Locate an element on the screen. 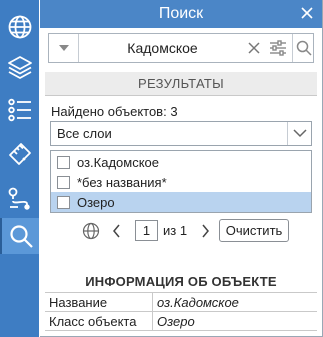 The image size is (323, 337). triangle-down-icon is located at coordinates (63, 48).